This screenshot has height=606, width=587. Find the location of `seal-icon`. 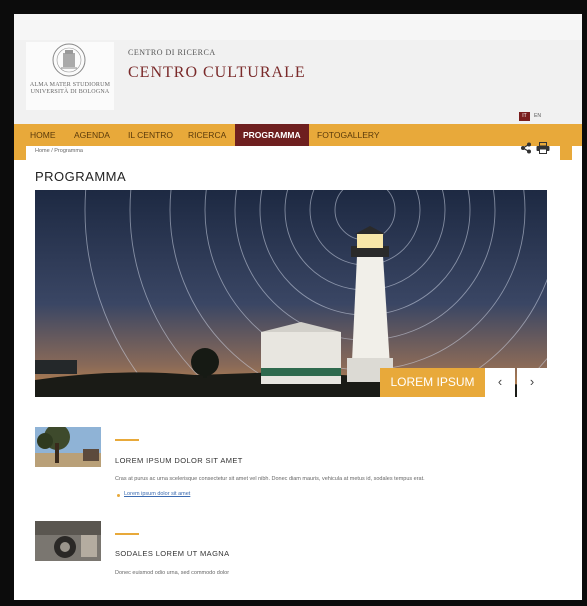

seal-icon is located at coordinates (69, 60).